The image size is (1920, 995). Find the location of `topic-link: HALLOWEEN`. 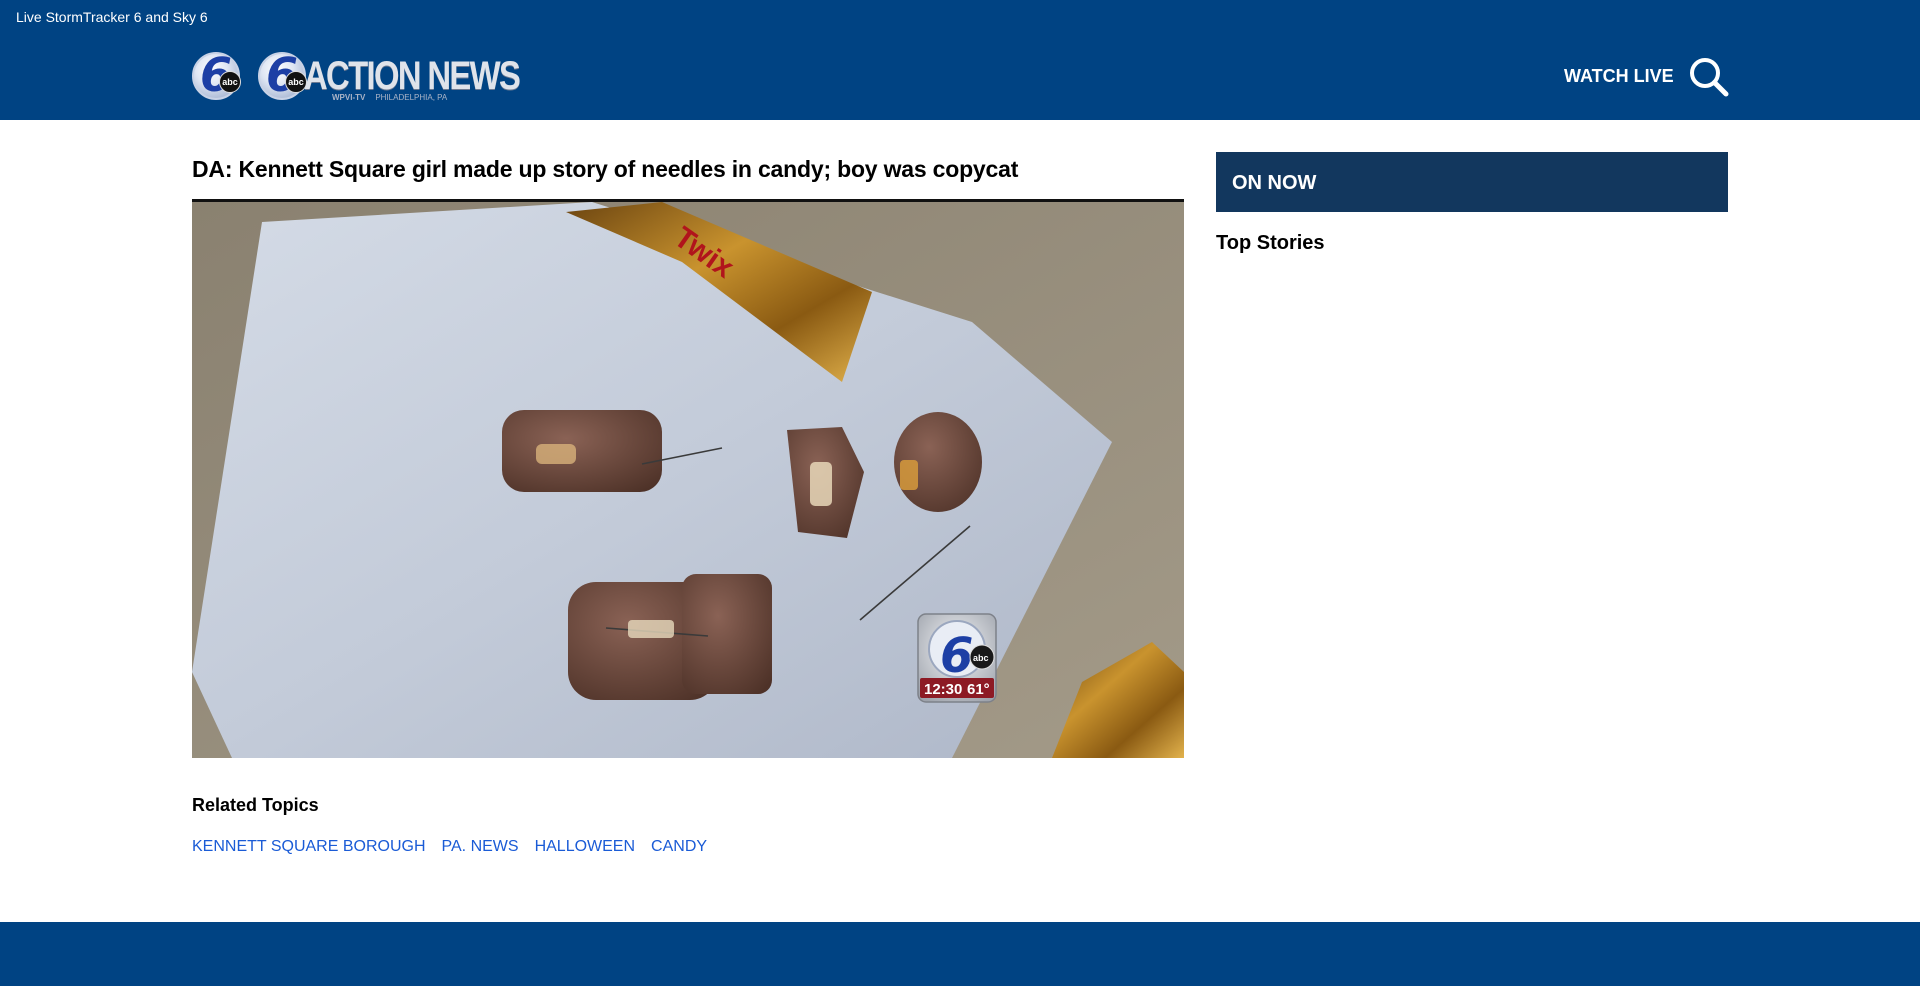

topic-link: HALLOWEEN is located at coordinates (585, 847).